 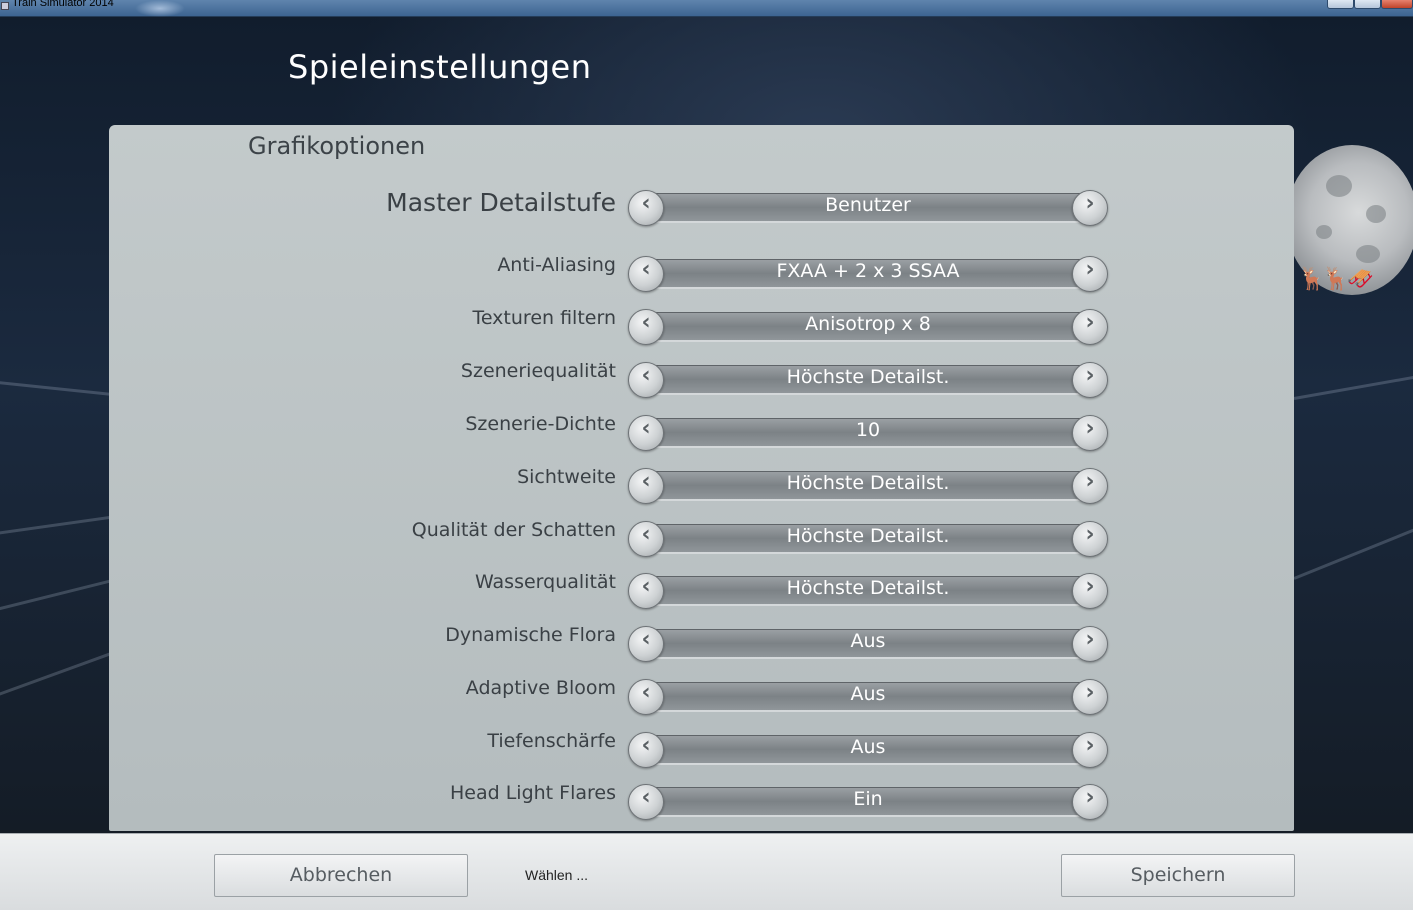 I want to click on bottom-bar: Abbrechen Wählen ... Speichern, so click(x=706, y=871).